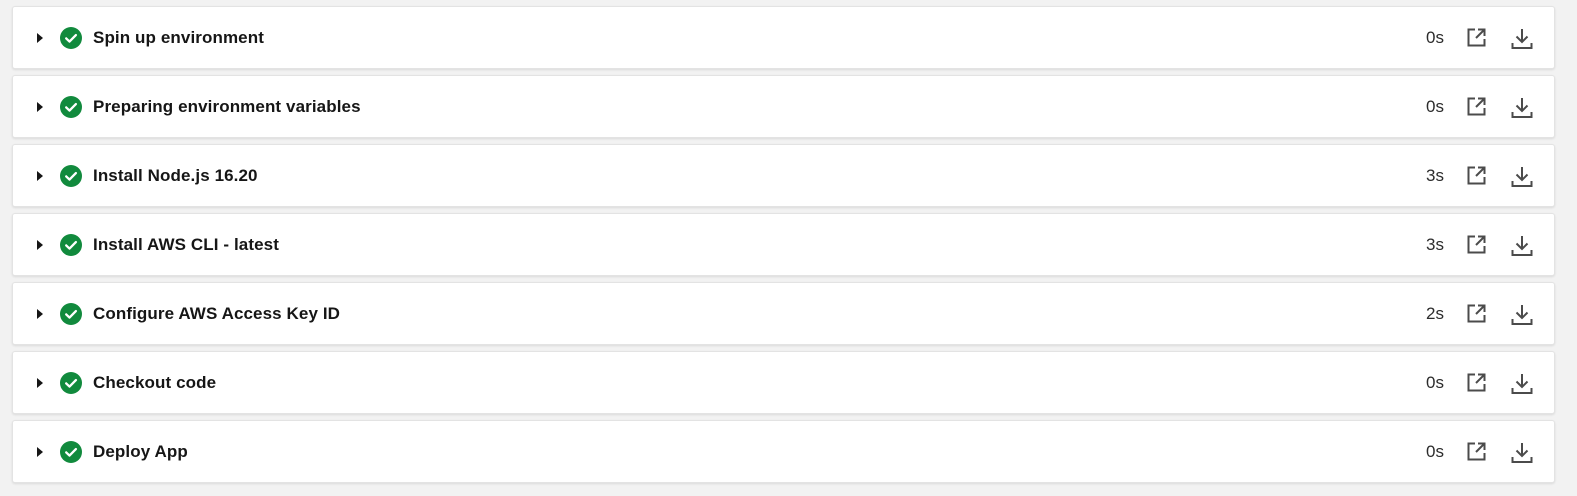  What do you see at coordinates (140, 451) in the screenshot?
I see `step-title: Deploy App` at bounding box center [140, 451].